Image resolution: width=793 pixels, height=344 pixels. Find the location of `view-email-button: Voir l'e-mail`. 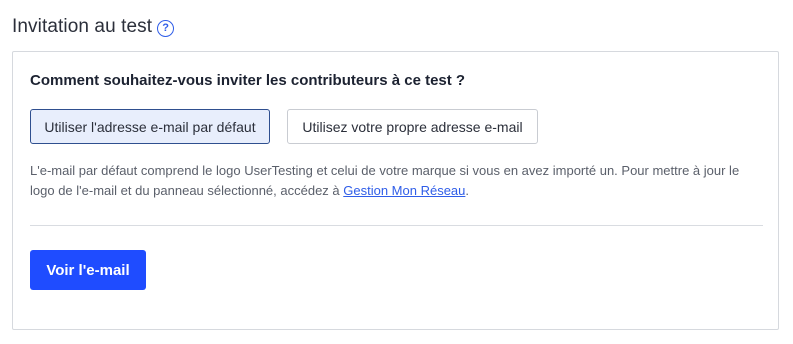

view-email-button: Voir l'e-mail is located at coordinates (88, 270).